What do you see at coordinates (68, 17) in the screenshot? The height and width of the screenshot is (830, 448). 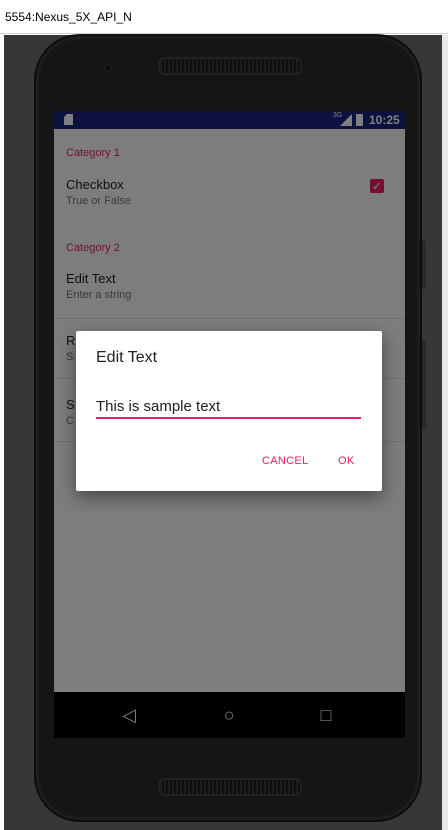 I see `window-title: 5554:Nexus_5X_API_N` at bounding box center [68, 17].